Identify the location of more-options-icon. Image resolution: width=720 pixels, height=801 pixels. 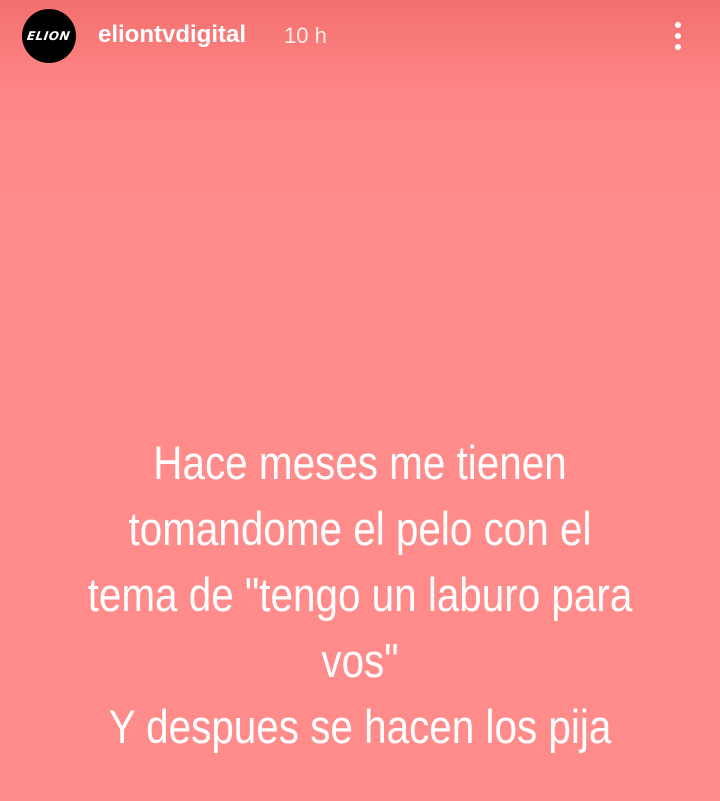
(678, 36).